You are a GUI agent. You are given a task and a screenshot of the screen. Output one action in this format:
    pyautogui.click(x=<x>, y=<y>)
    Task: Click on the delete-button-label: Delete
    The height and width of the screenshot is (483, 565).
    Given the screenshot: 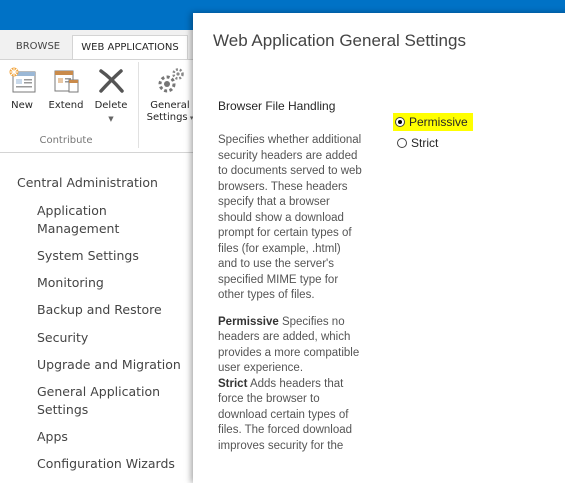 What is the action you would take?
    pyautogui.click(x=111, y=105)
    